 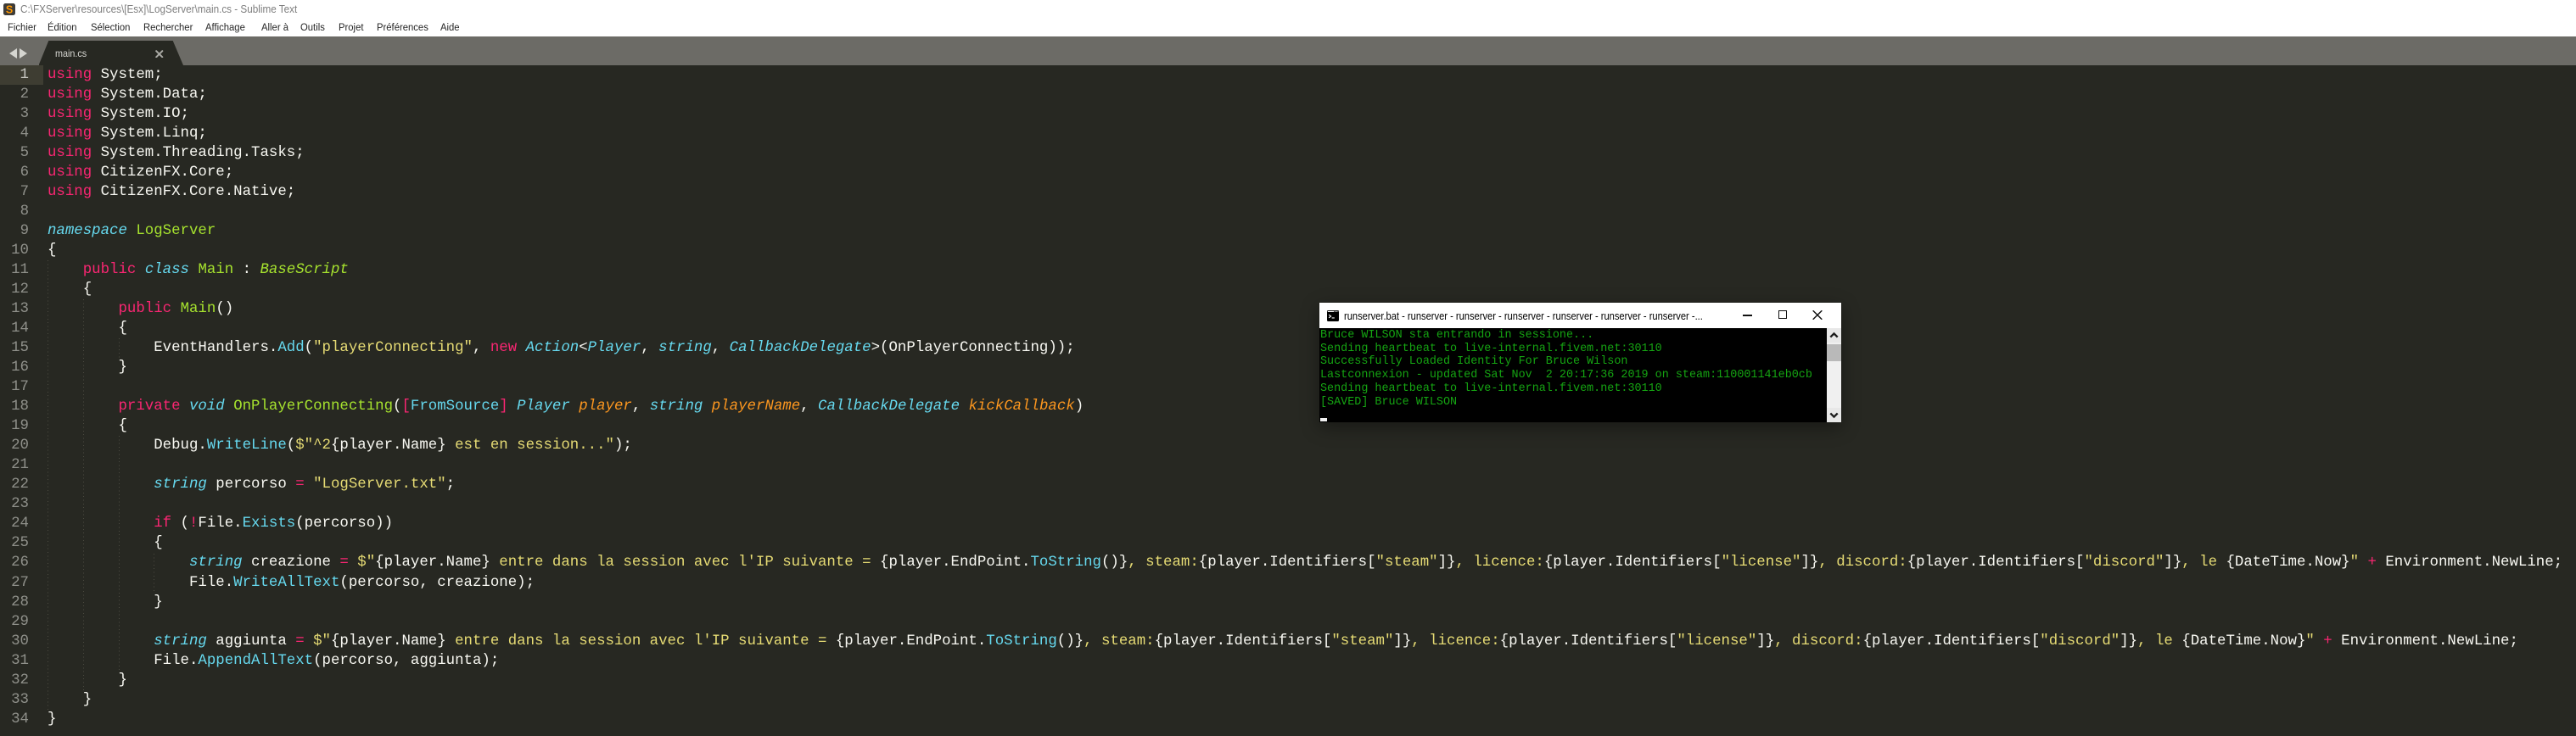 I want to click on svg-text: S, so click(x=9, y=9).